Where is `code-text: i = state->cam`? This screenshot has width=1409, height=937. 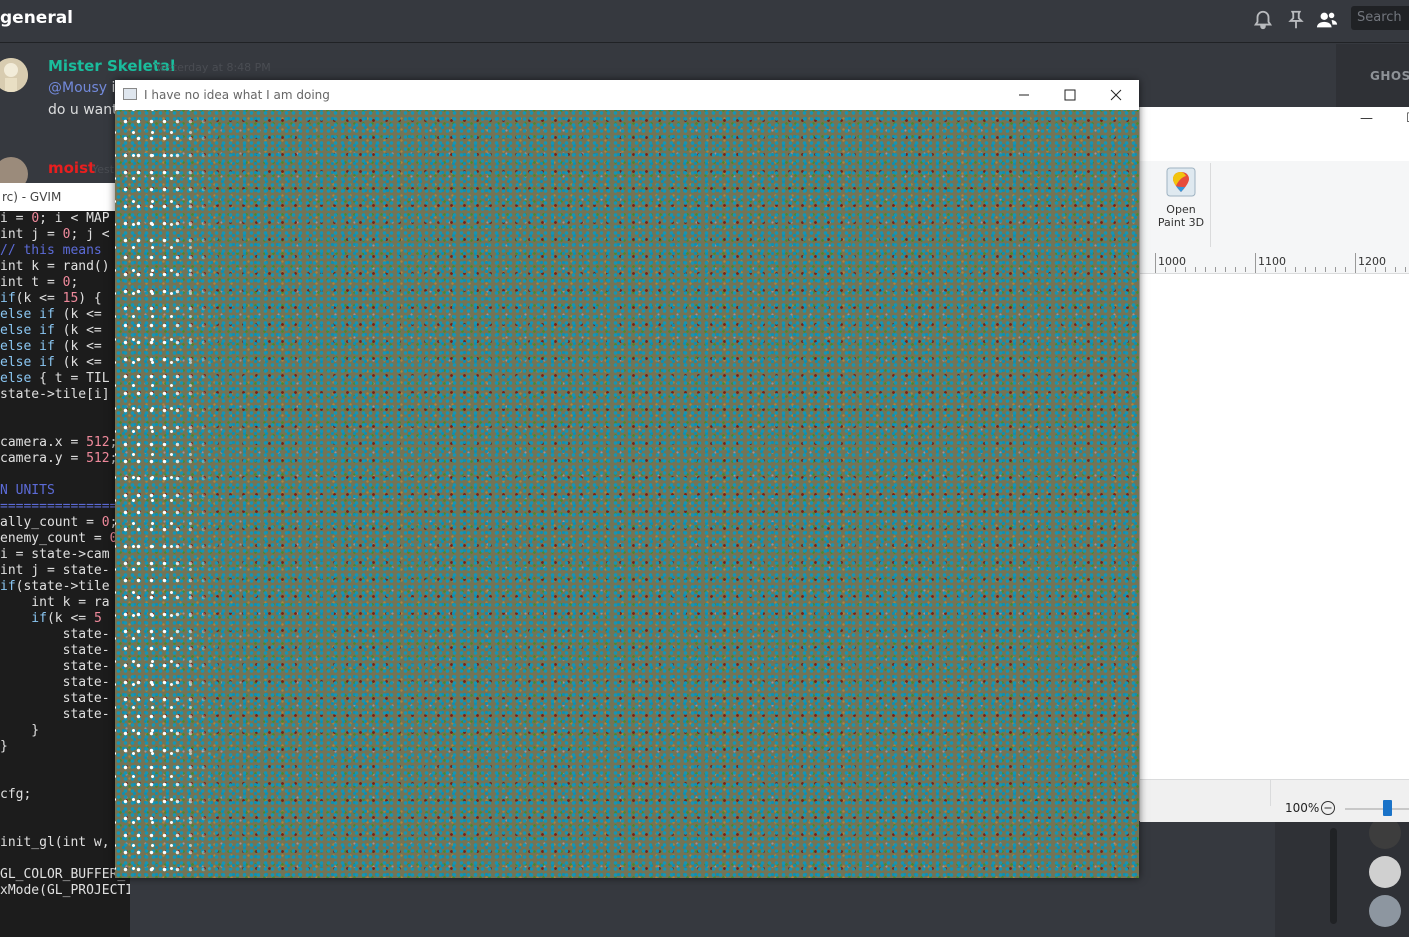 code-text: i = state->cam is located at coordinates (55, 554).